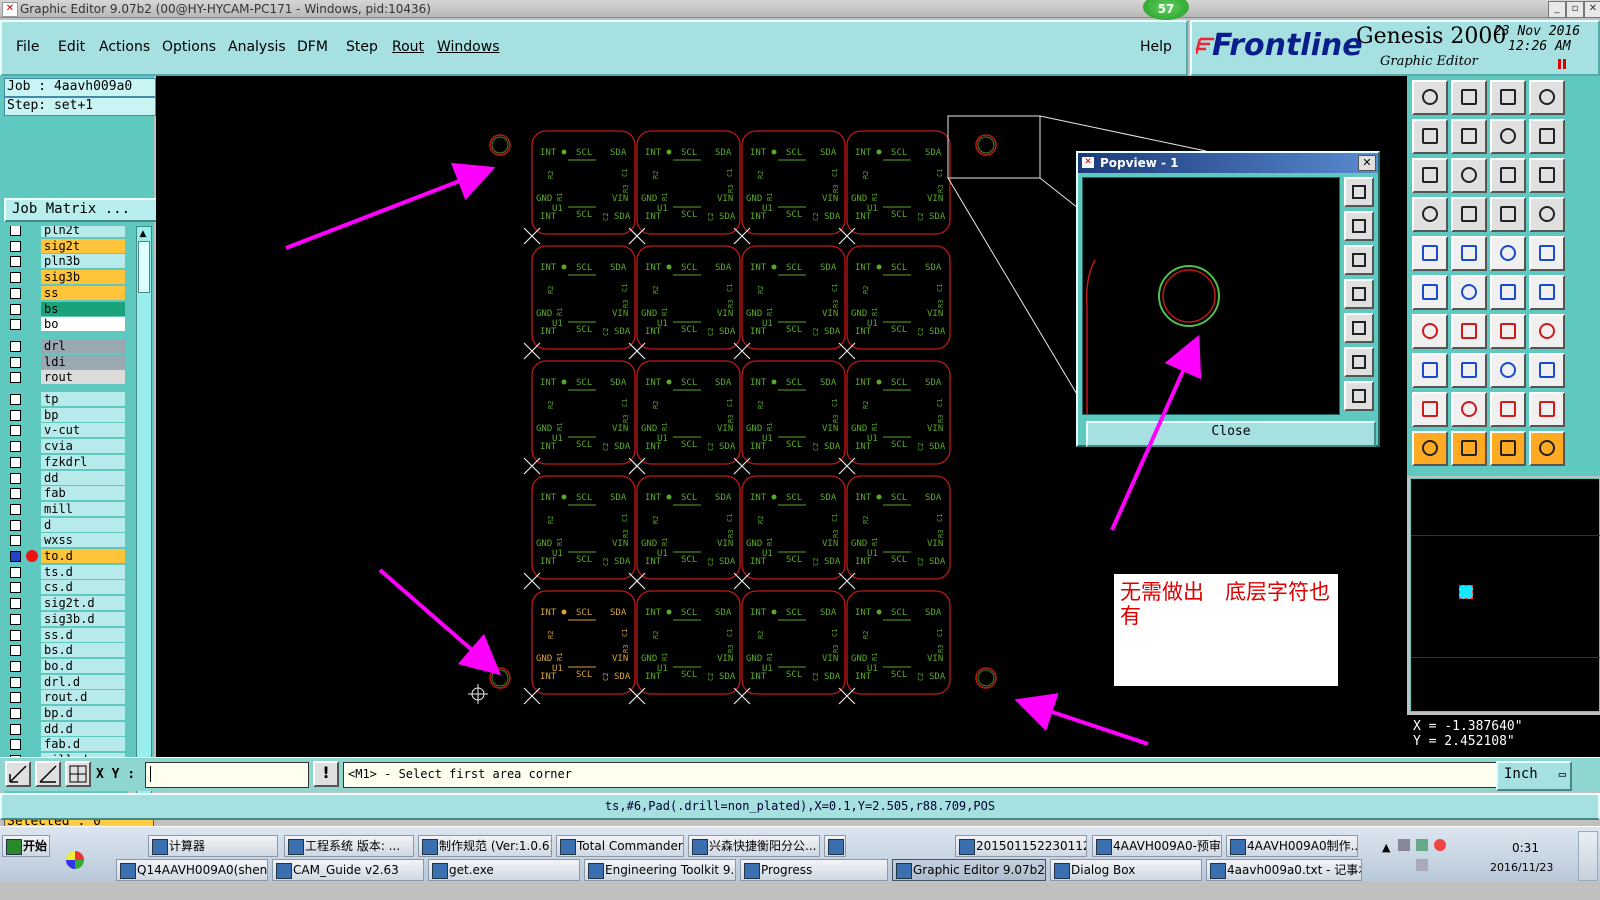  What do you see at coordinates (66, 446) in the screenshot?
I see `layer-row: cvia` at bounding box center [66, 446].